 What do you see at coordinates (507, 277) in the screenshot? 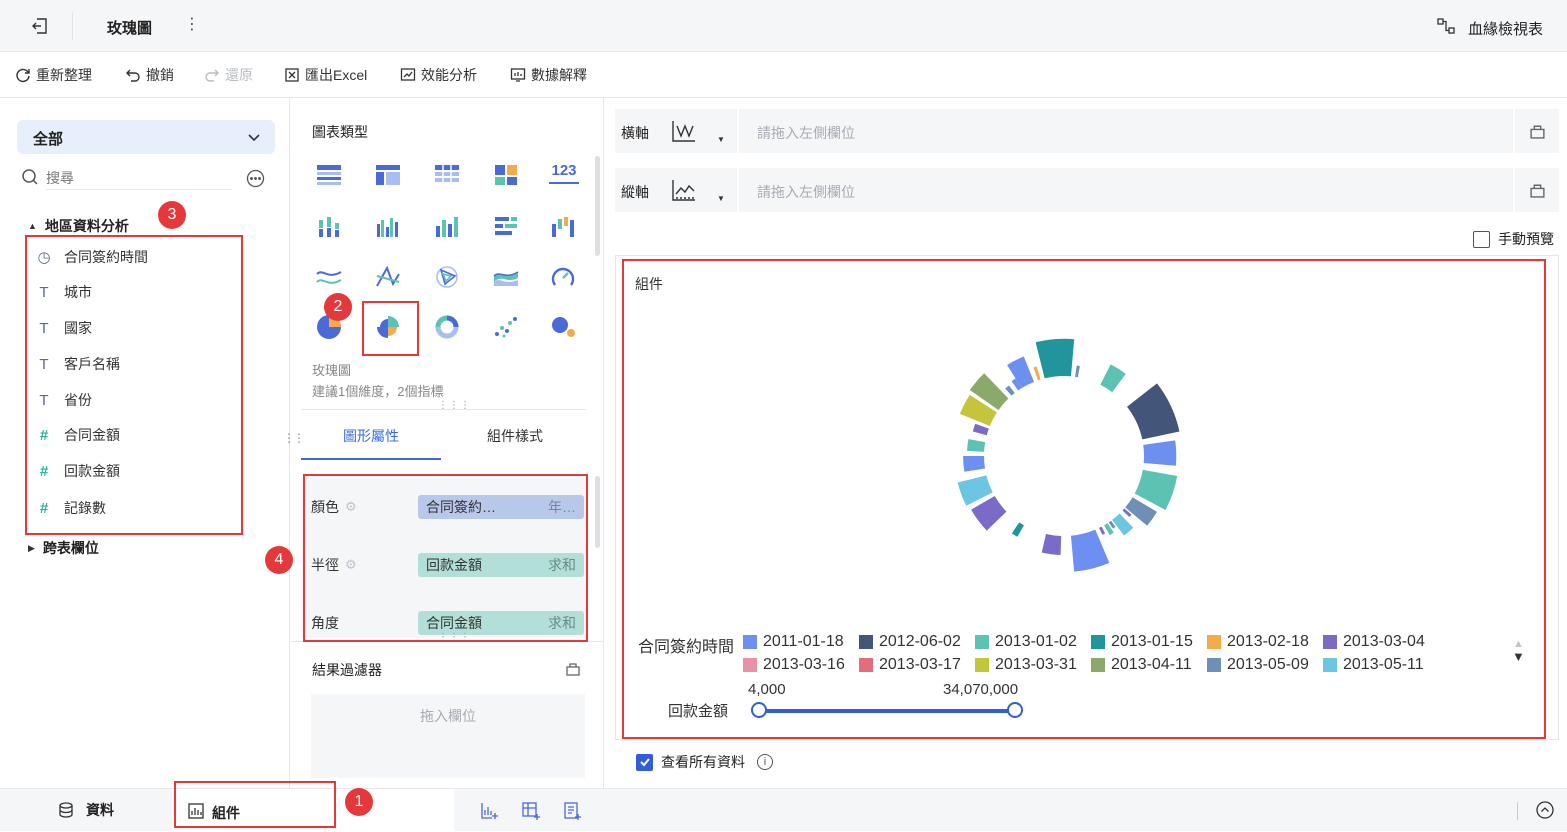
I see `area-chart-icon` at bounding box center [507, 277].